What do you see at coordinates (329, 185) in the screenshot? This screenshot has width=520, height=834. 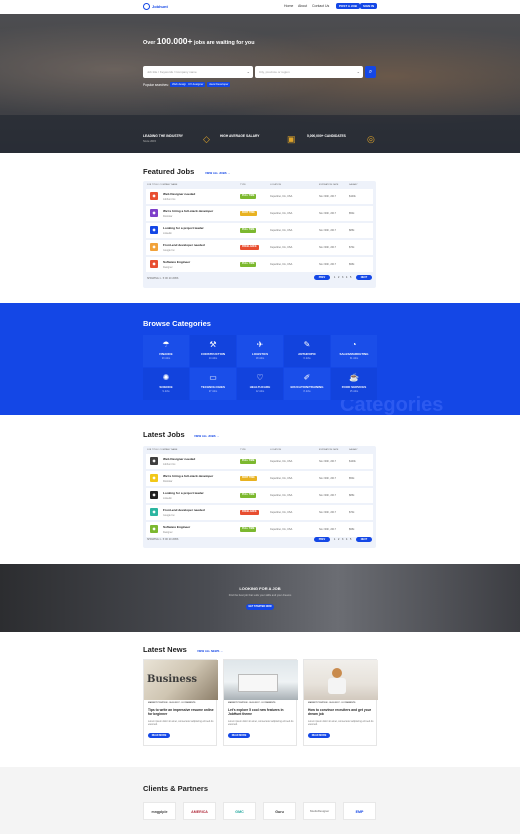 I see `col-header: EXPIRATION DATE` at bounding box center [329, 185].